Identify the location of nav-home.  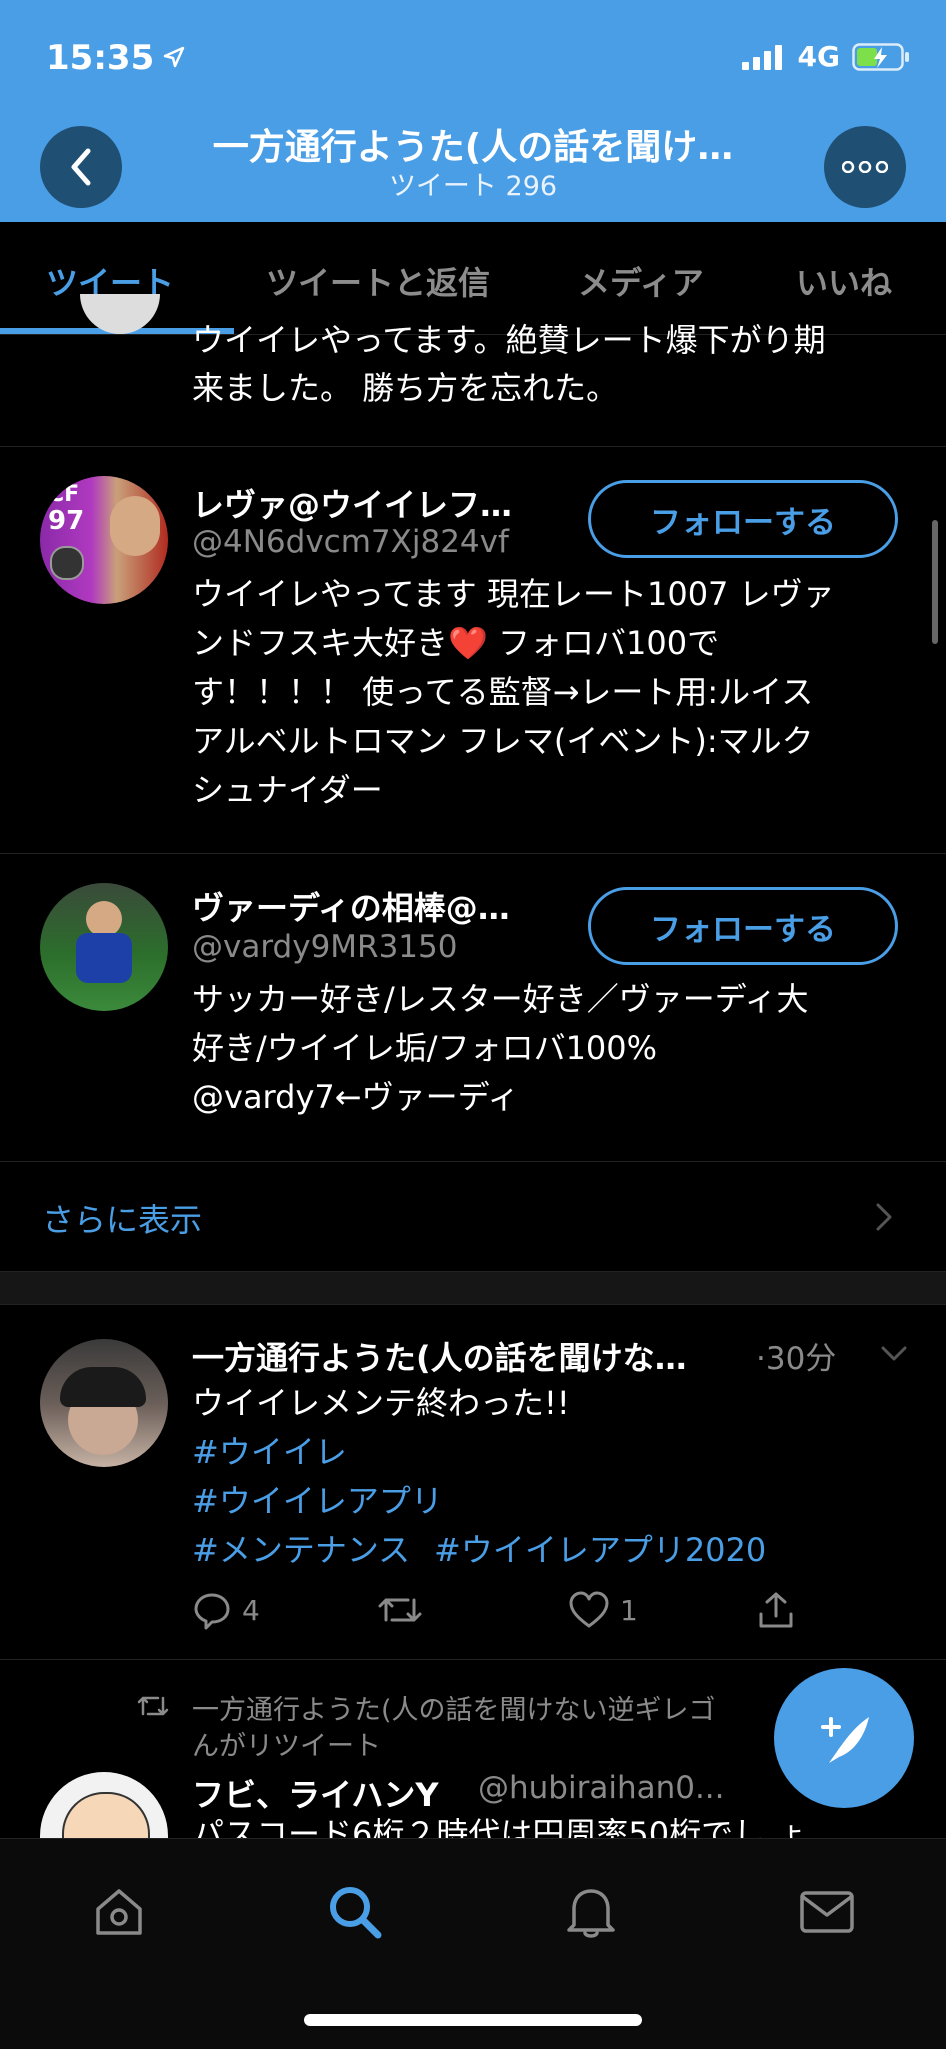
(119, 1912).